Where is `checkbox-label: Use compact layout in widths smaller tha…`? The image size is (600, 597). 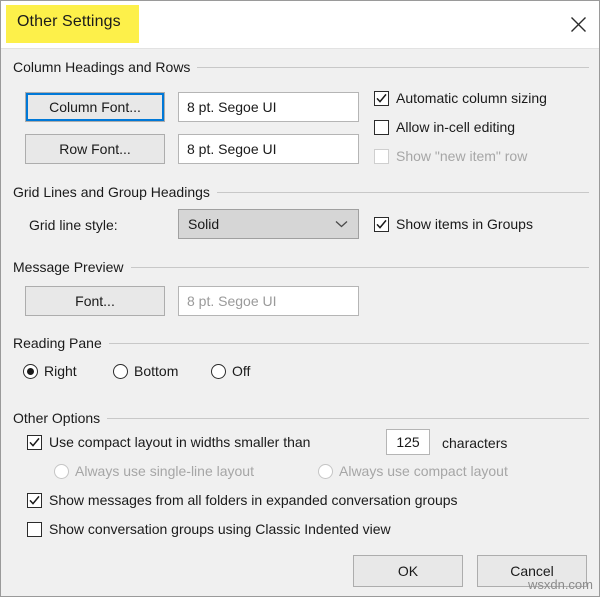 checkbox-label: Use compact layout in widths smaller tha… is located at coordinates (180, 442).